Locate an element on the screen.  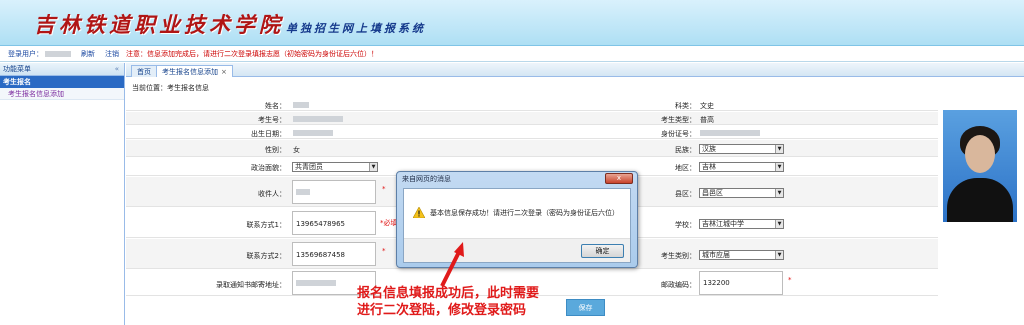
sidebar-item-add-info: 考生报名信息添加 is located at coordinates (62, 94).